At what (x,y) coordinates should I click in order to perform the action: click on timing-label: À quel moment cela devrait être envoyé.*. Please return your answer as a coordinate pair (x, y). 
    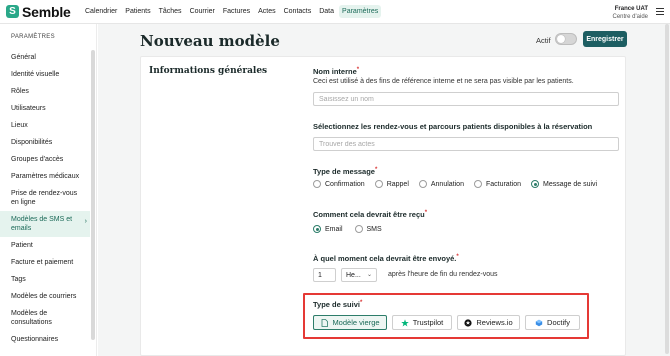
    Looking at the image, I should click on (386, 258).